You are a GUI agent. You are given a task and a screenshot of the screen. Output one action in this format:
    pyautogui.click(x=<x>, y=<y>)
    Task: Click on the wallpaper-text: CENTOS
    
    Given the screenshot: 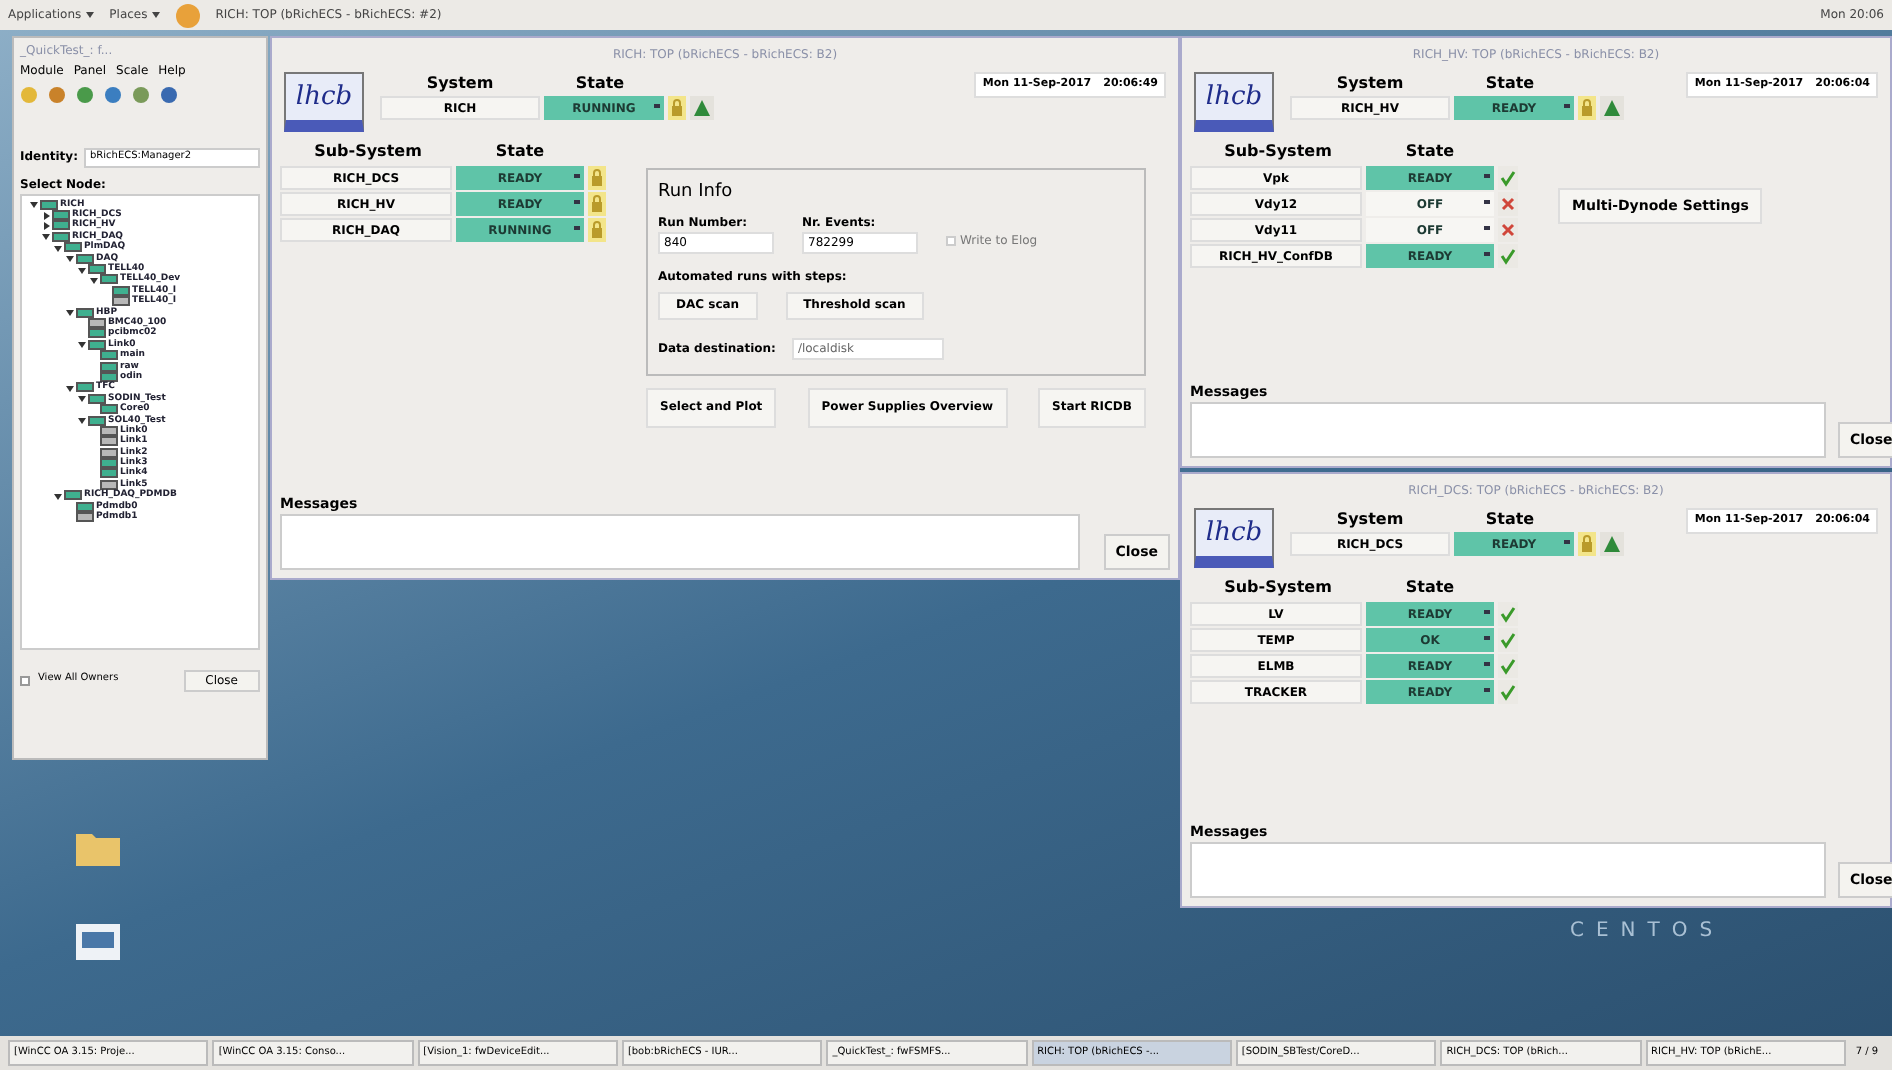 What is the action you would take?
    pyautogui.click(x=1647, y=932)
    